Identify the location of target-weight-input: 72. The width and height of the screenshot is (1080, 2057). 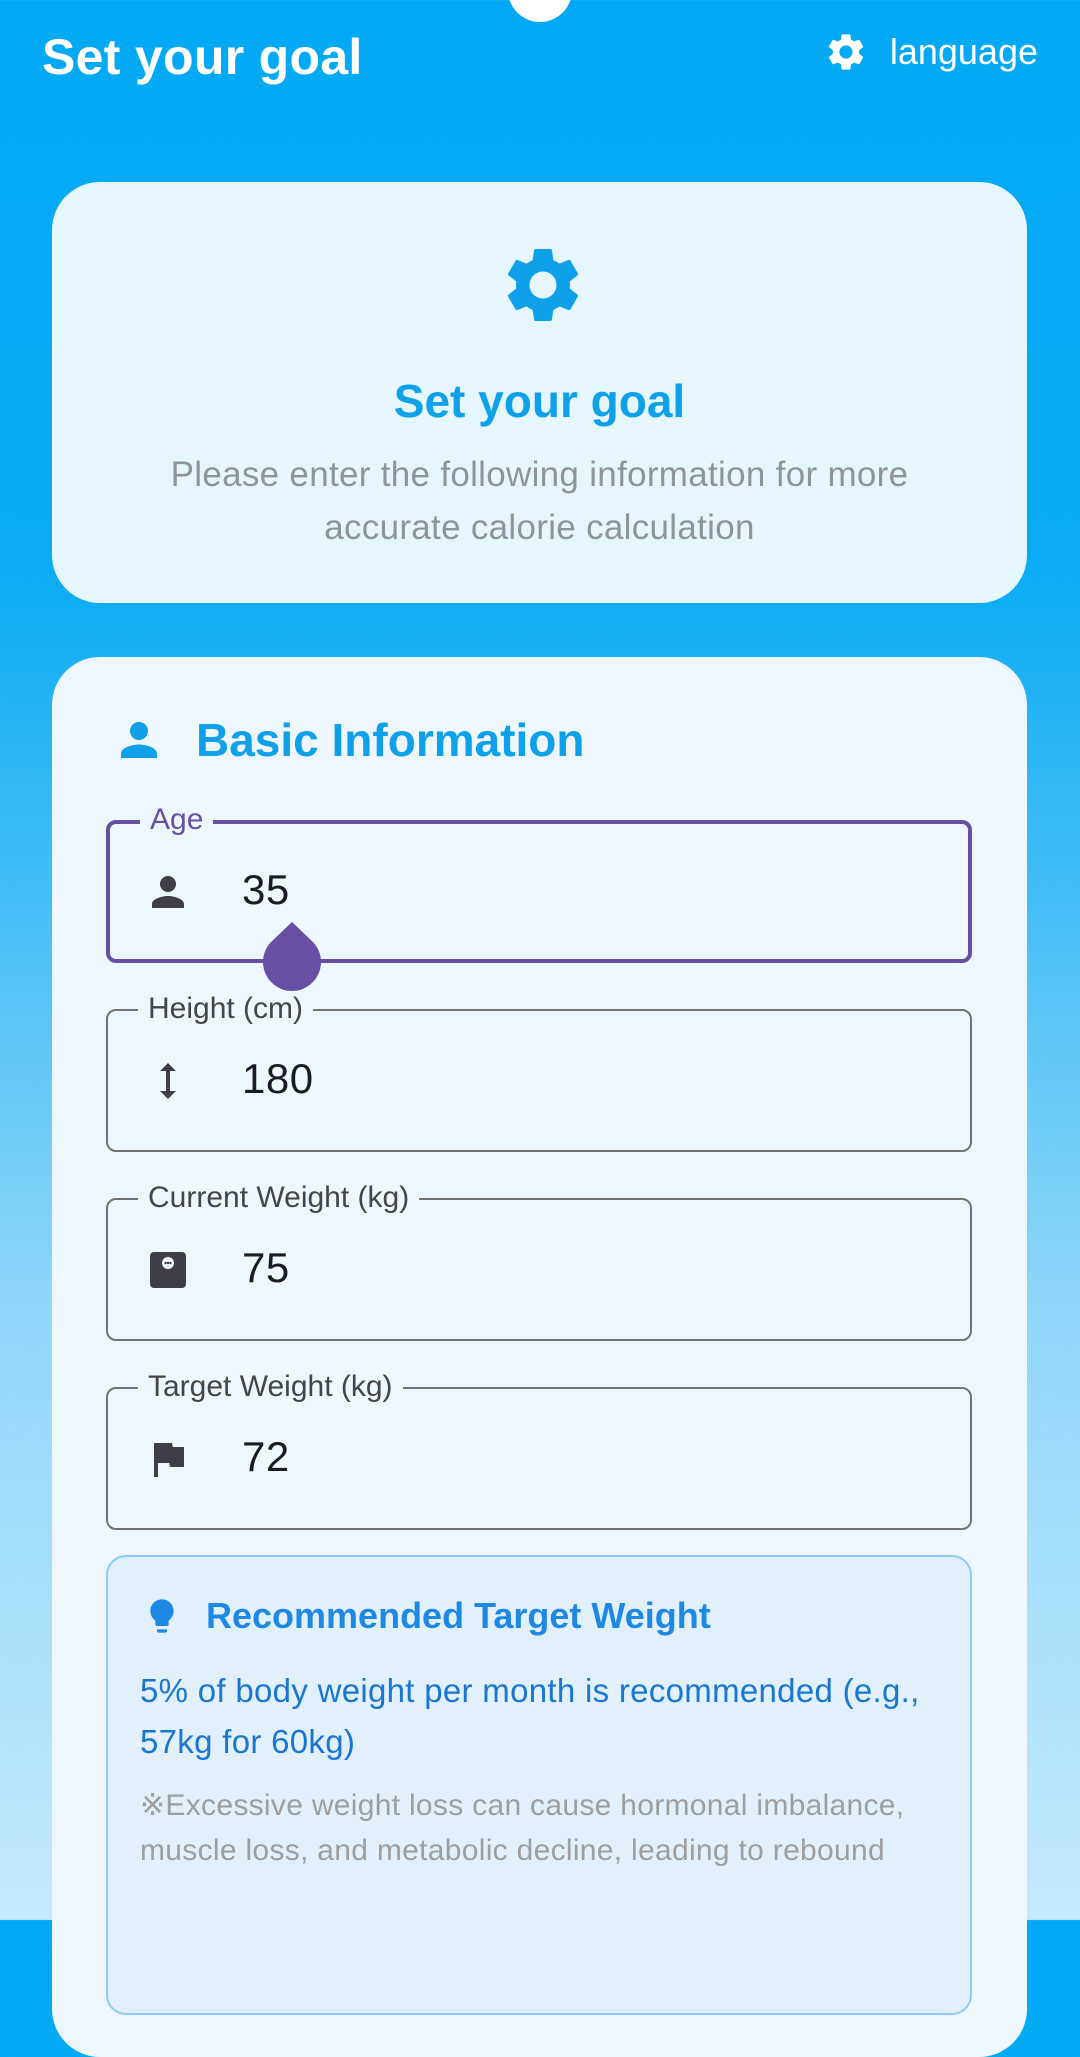
(266, 1457).